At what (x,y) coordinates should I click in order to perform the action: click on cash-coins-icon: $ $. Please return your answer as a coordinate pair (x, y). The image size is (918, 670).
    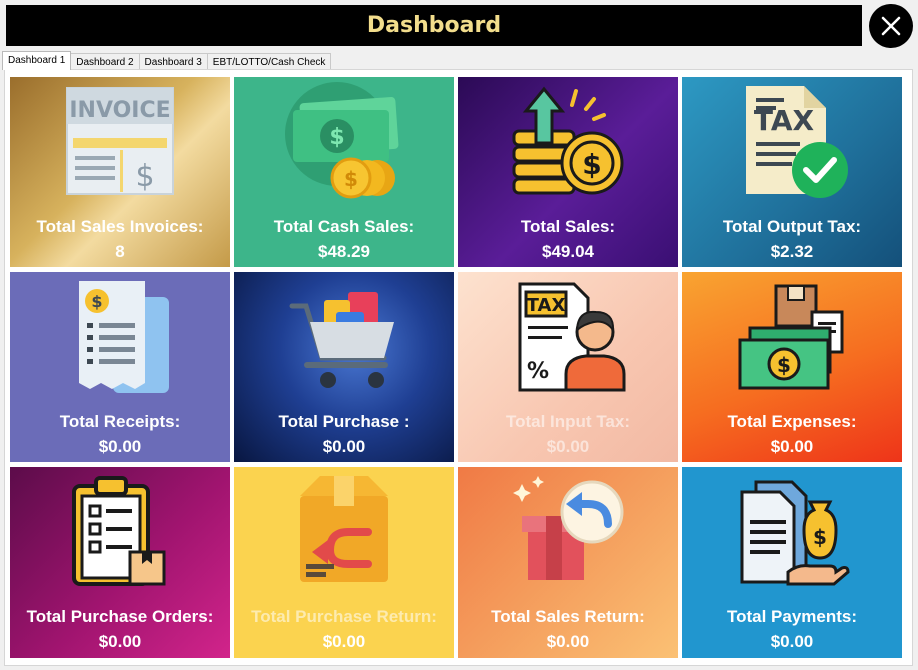
    Looking at the image, I should click on (344, 142).